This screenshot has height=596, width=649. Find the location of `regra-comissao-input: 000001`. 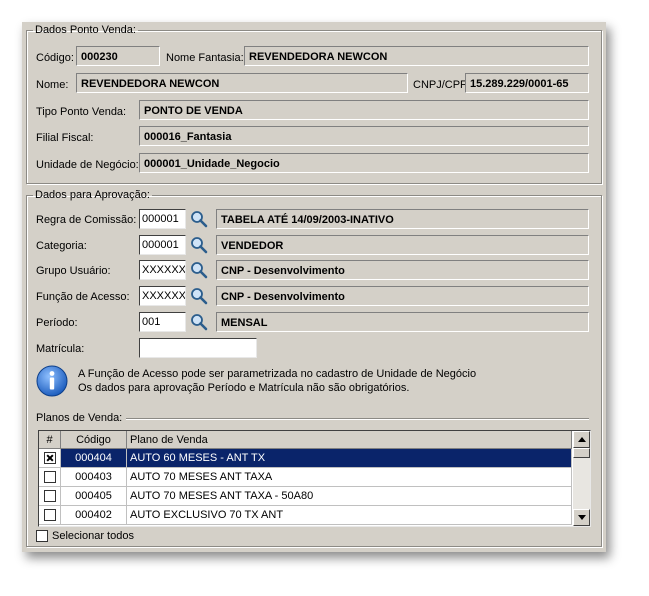

regra-comissao-input: 000001 is located at coordinates (162, 219).